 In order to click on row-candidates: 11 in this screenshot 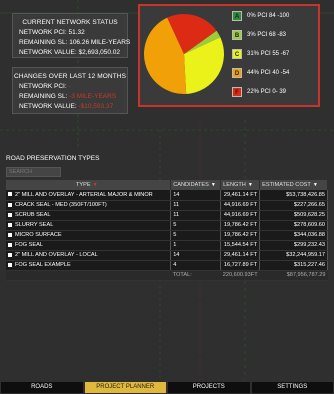, I will do `click(196, 215)`.